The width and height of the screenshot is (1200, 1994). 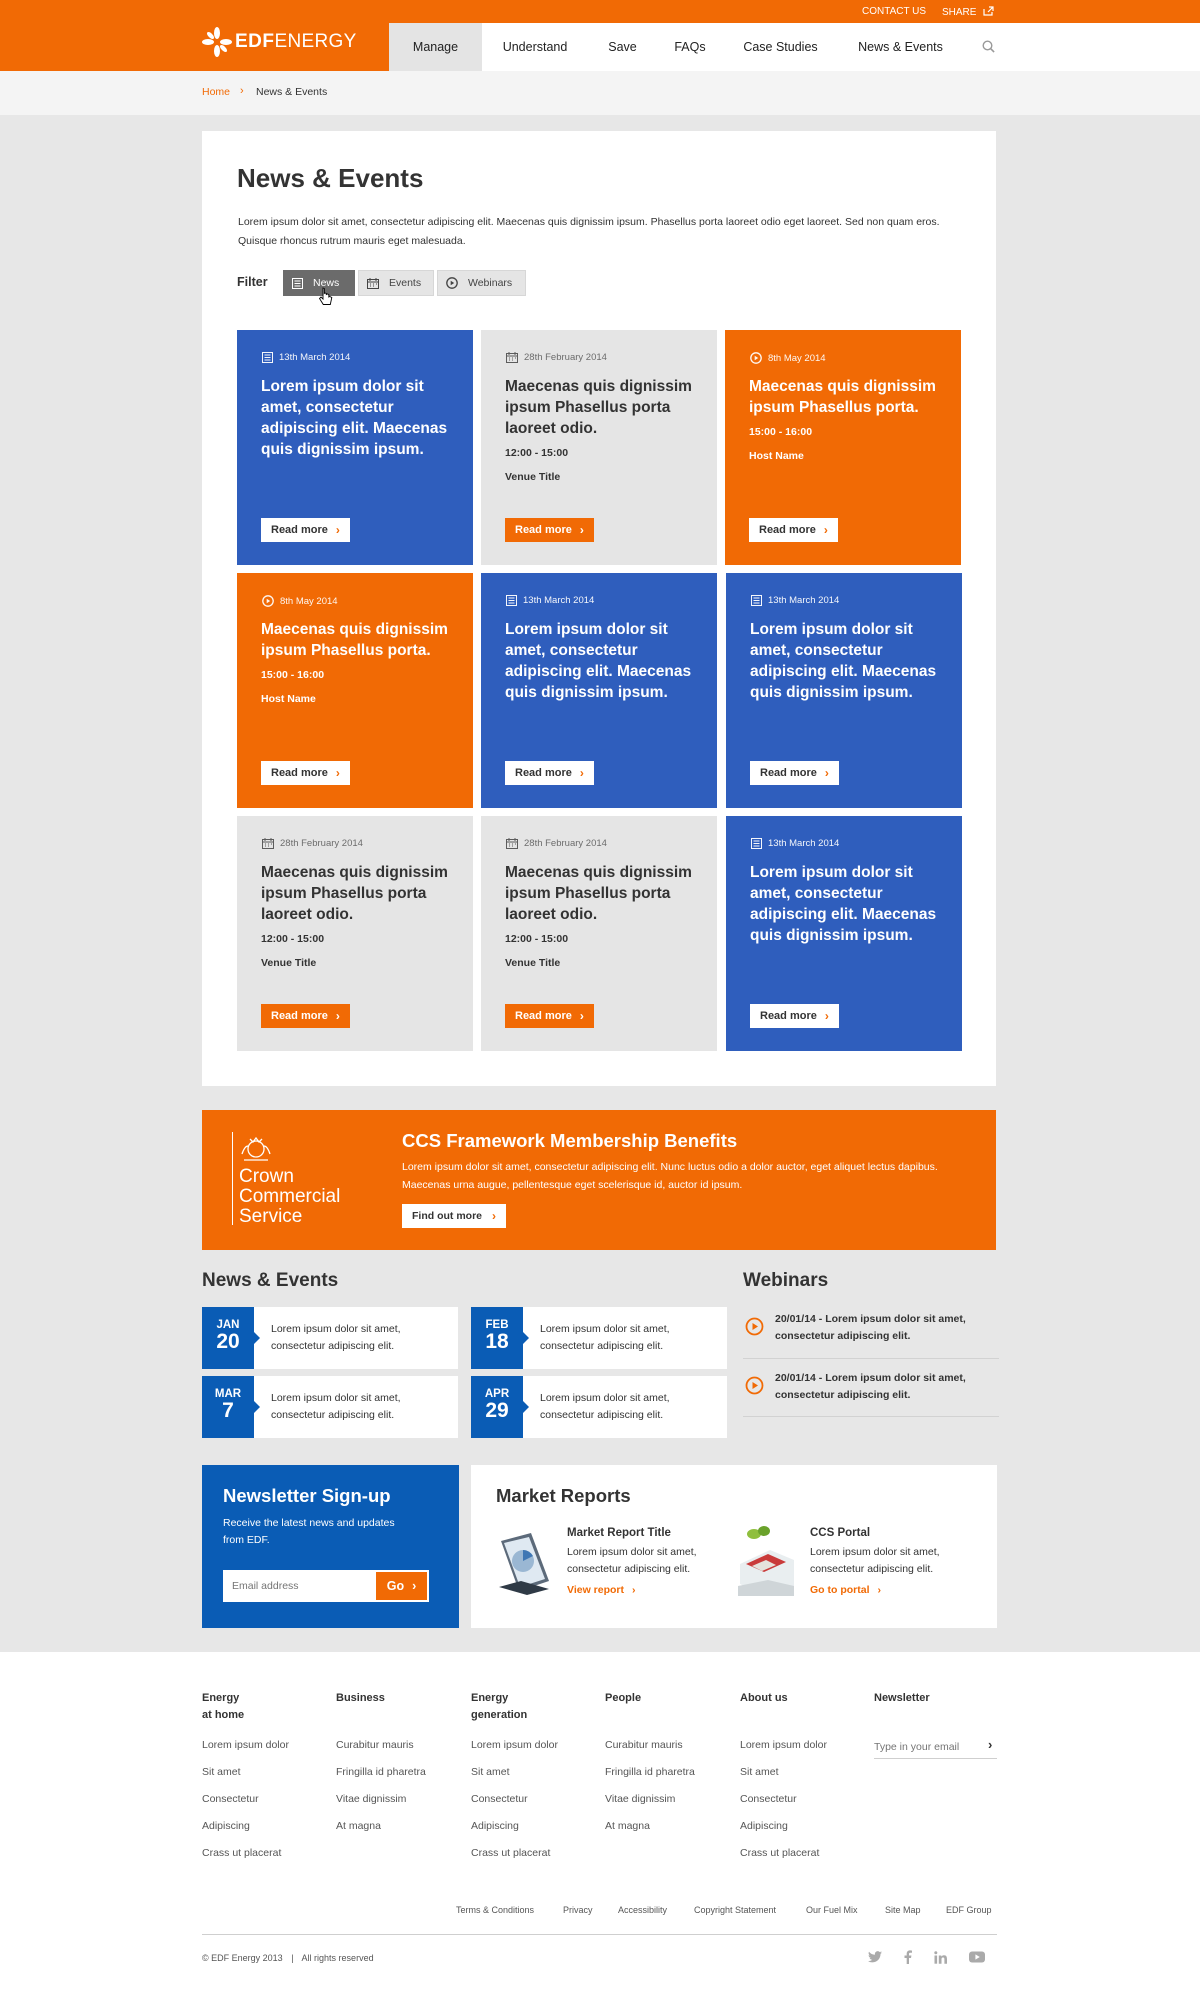 What do you see at coordinates (500, 1407) in the screenshot?
I see `event-date-badge: APR 29` at bounding box center [500, 1407].